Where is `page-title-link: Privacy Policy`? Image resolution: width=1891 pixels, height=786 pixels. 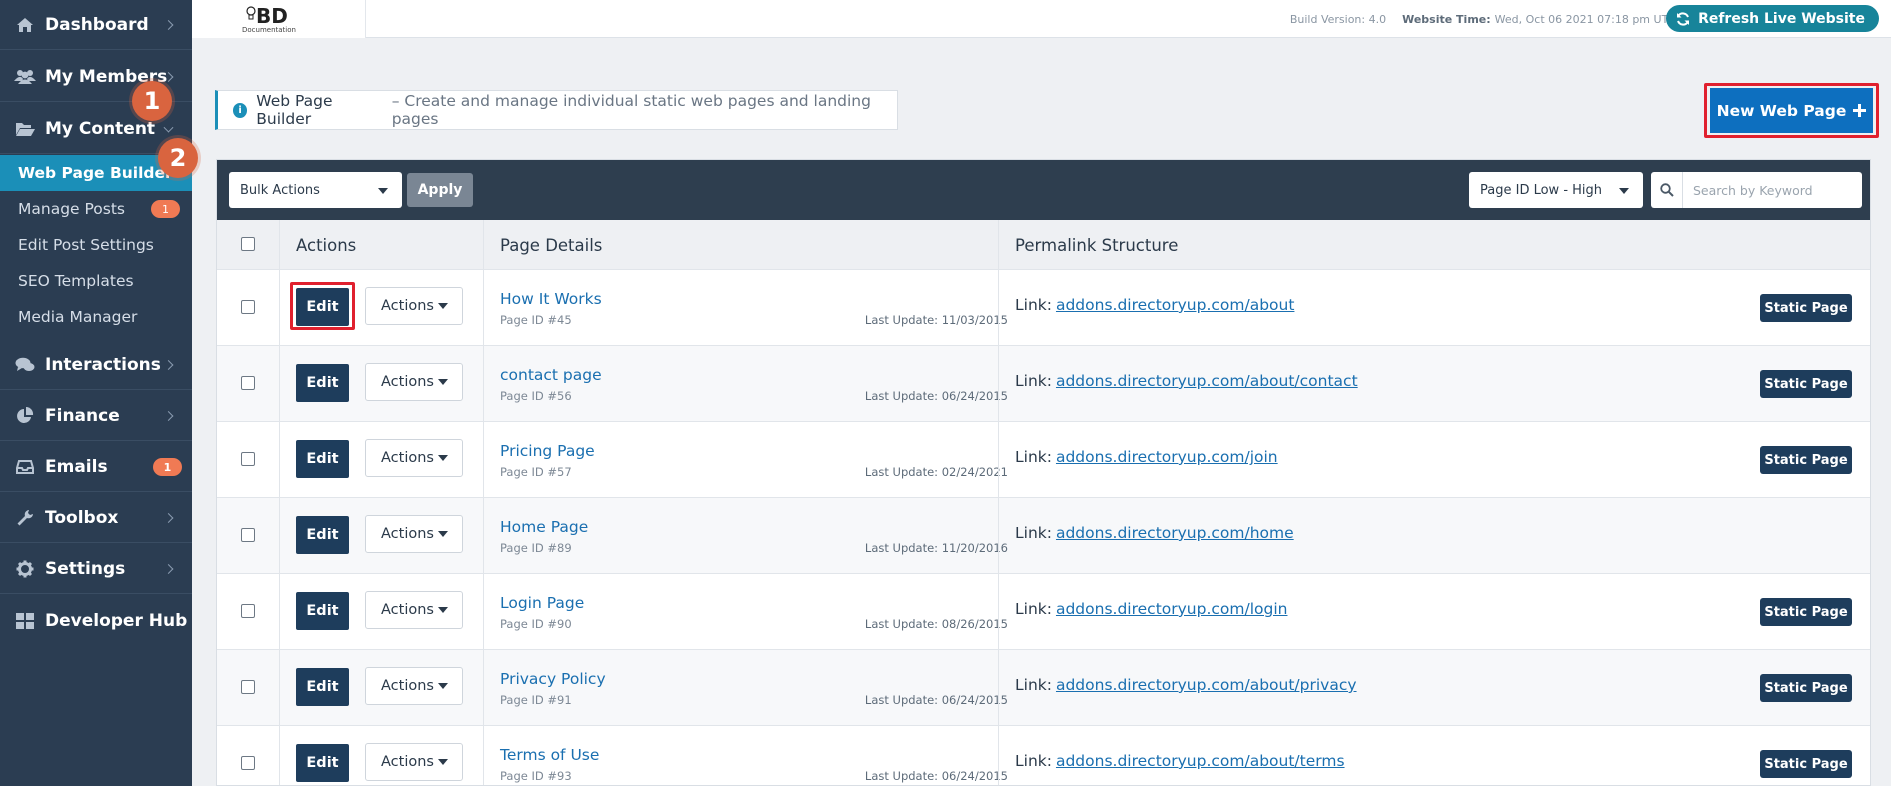 page-title-link: Privacy Policy is located at coordinates (553, 679).